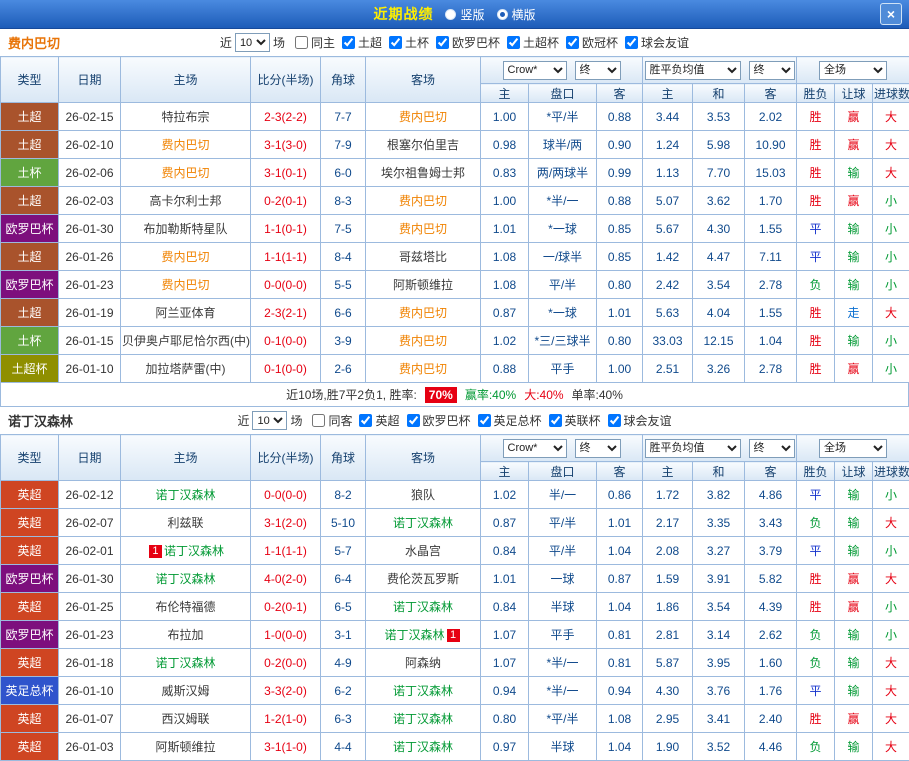 This screenshot has height=761, width=909. I want to click on team-link: 根塞尔伯里吉, so click(423, 145).